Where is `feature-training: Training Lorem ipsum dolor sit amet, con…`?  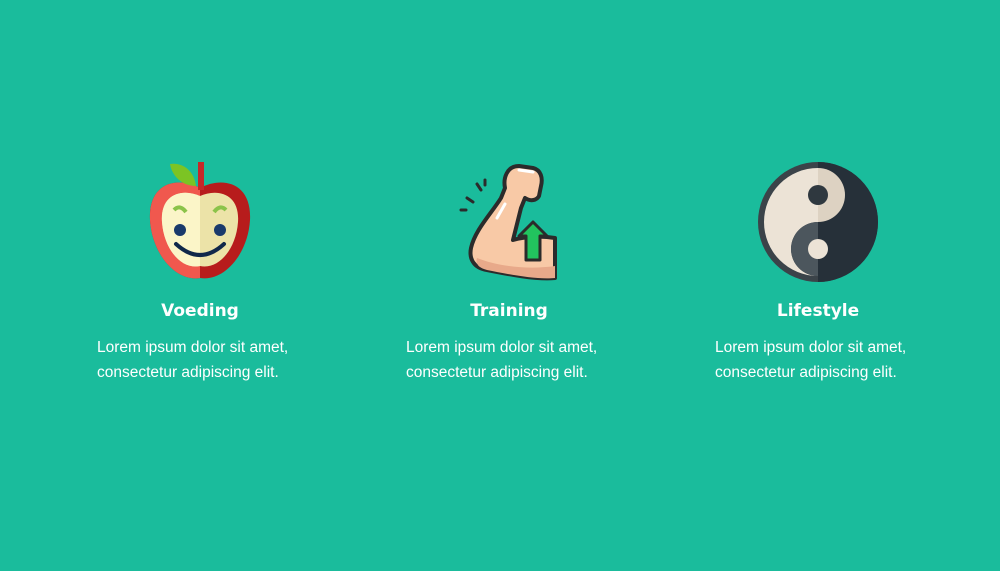
feature-training: Training Lorem ipsum dolor sit amet, con… is located at coordinates (509, 271).